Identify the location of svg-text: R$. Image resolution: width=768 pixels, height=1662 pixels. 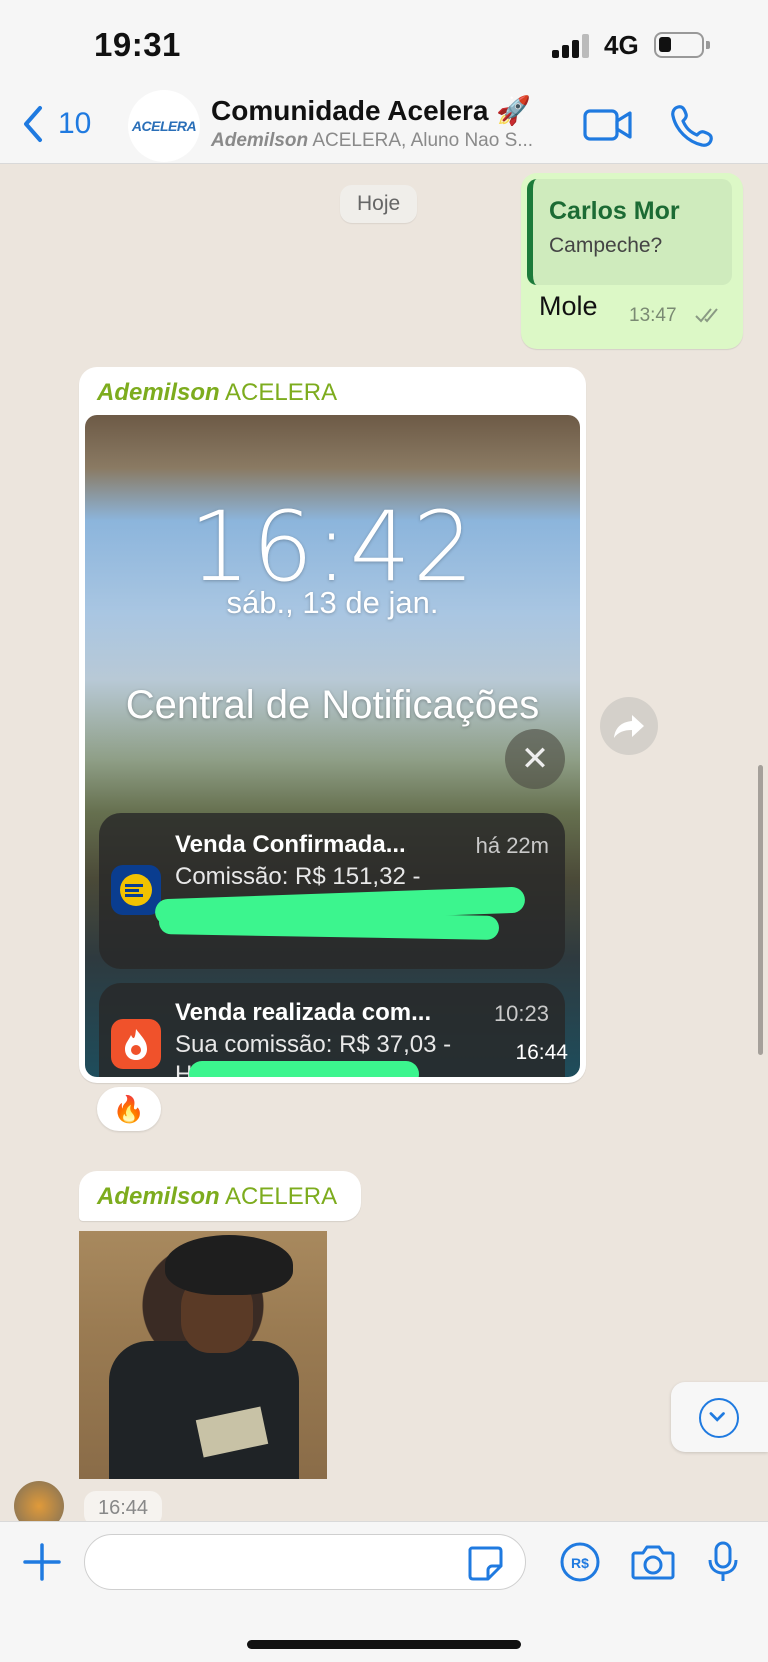
(580, 1563).